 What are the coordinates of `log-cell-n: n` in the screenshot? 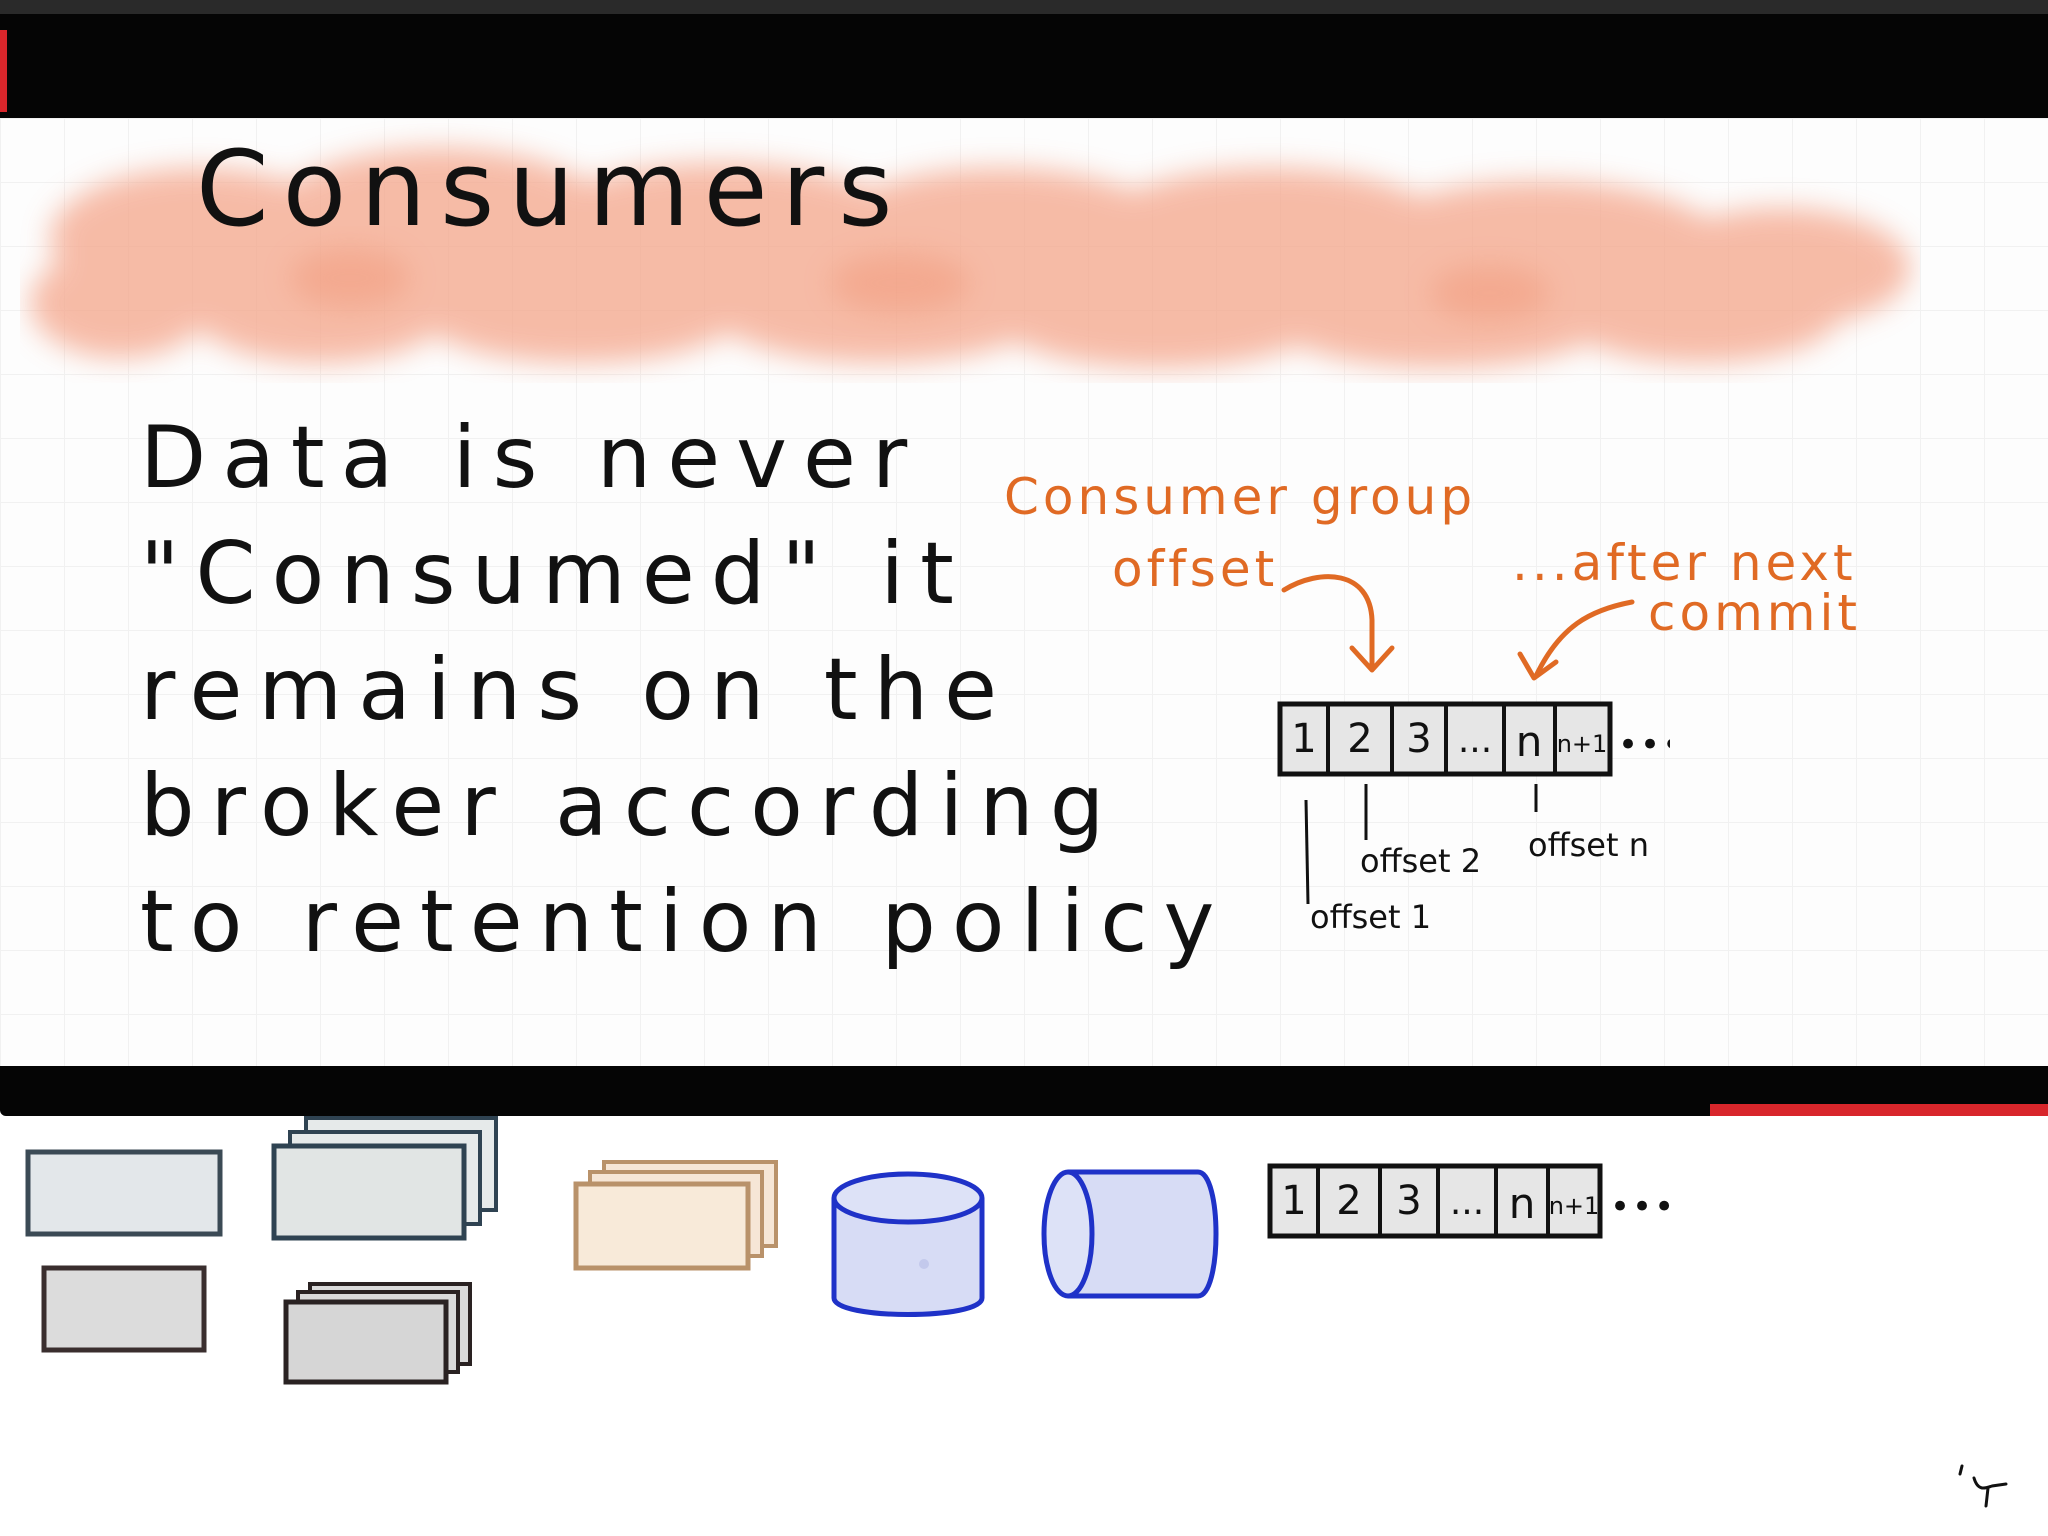 It's located at (1529, 741).